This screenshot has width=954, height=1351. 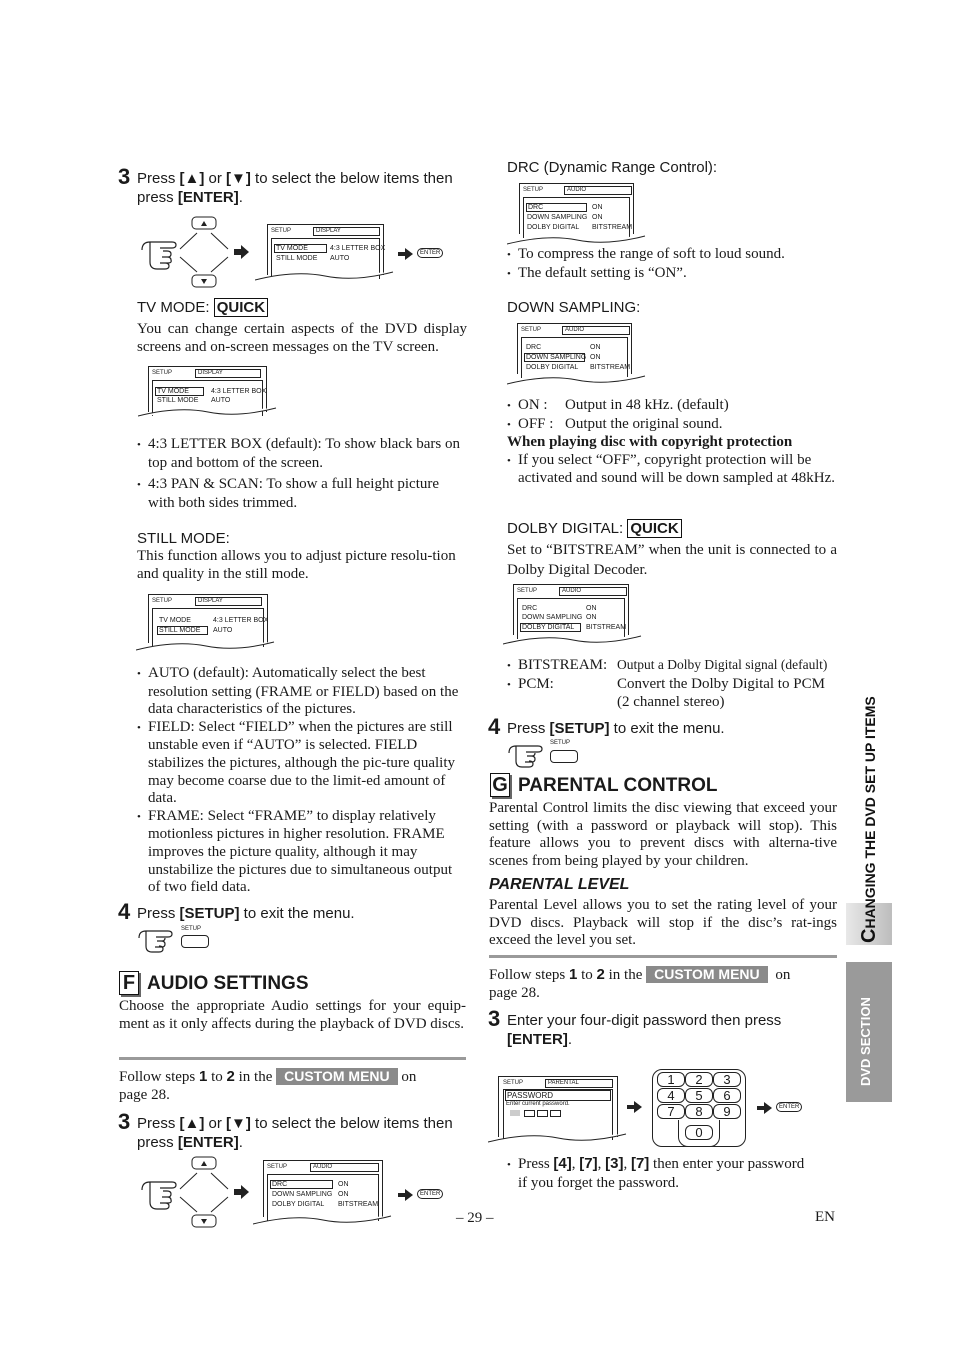 What do you see at coordinates (195, 252) in the screenshot?
I see `remote-nav-diagram` at bounding box center [195, 252].